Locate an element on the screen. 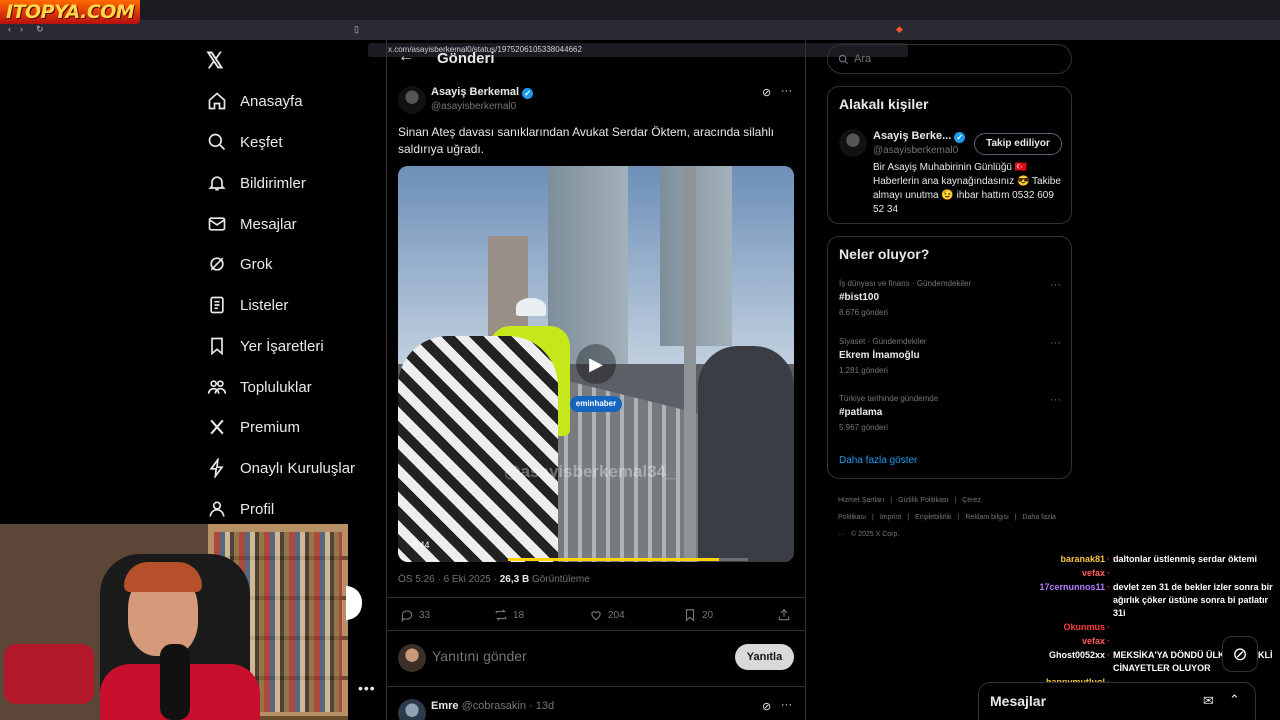 The image size is (1280, 720). repost-action: 18 is located at coordinates (509, 615).